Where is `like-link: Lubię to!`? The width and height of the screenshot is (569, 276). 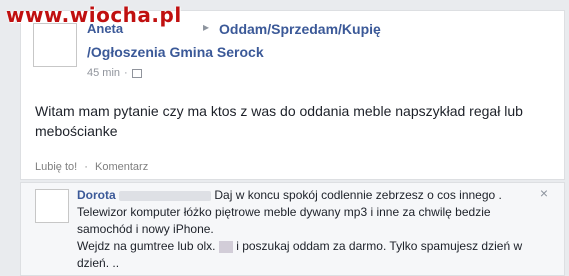
like-link: Lubię to! is located at coordinates (56, 167).